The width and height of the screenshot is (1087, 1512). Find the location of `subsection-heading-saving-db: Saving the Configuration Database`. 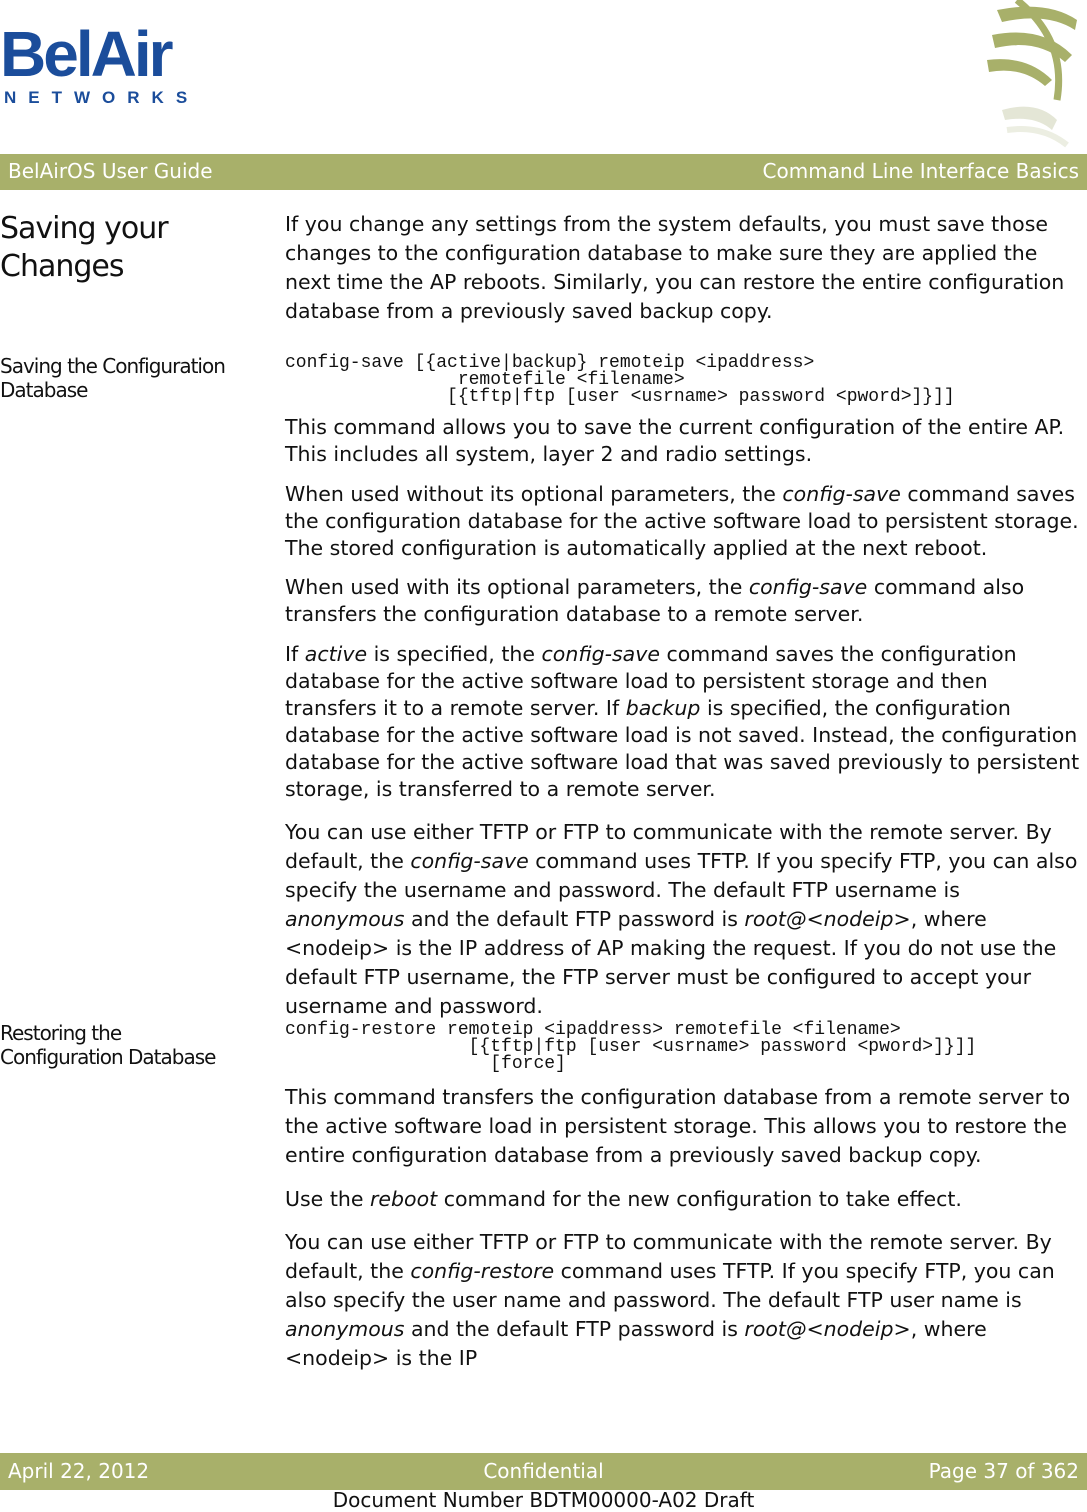

subsection-heading-saving-db: Saving the Configuration Database is located at coordinates (113, 378).